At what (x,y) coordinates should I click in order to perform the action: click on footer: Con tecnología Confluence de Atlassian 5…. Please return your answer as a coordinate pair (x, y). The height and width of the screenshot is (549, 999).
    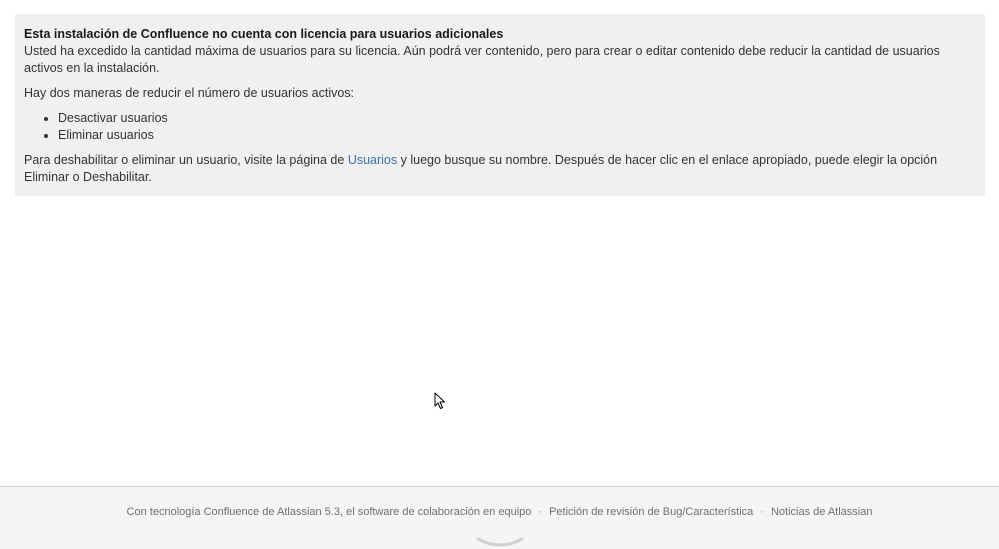
    Looking at the image, I should click on (499, 517).